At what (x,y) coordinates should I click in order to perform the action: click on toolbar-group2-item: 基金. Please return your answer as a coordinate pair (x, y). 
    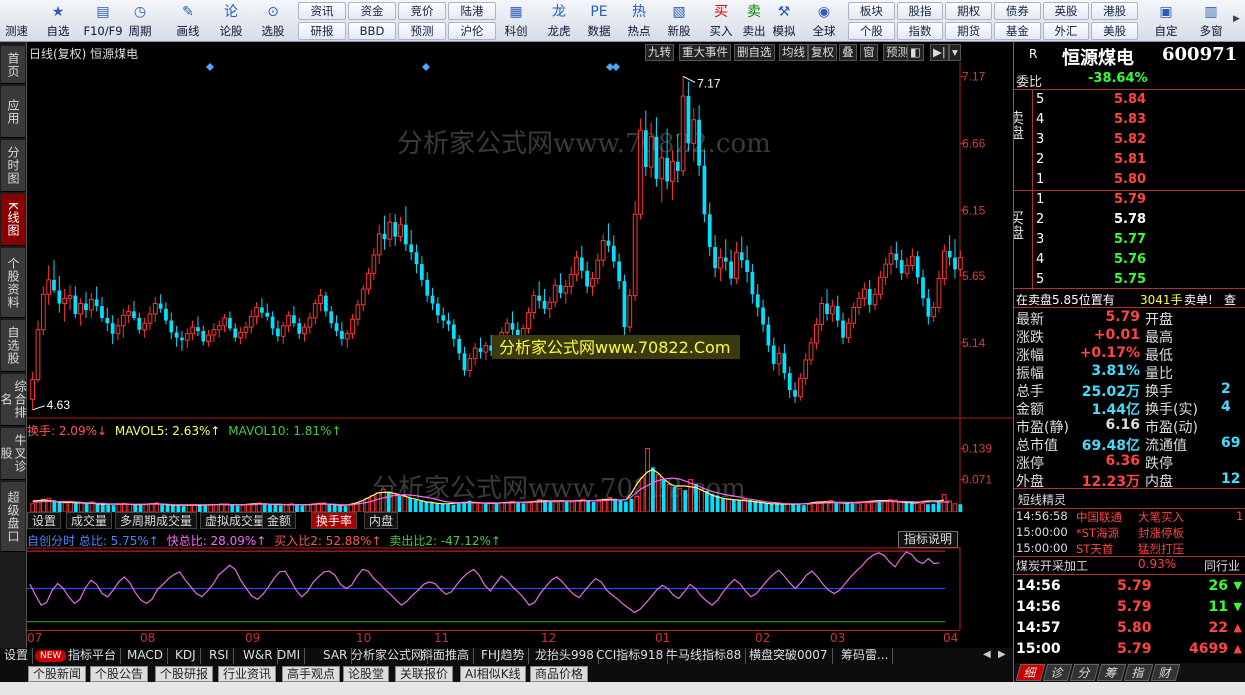
    Looking at the image, I should click on (1017, 31).